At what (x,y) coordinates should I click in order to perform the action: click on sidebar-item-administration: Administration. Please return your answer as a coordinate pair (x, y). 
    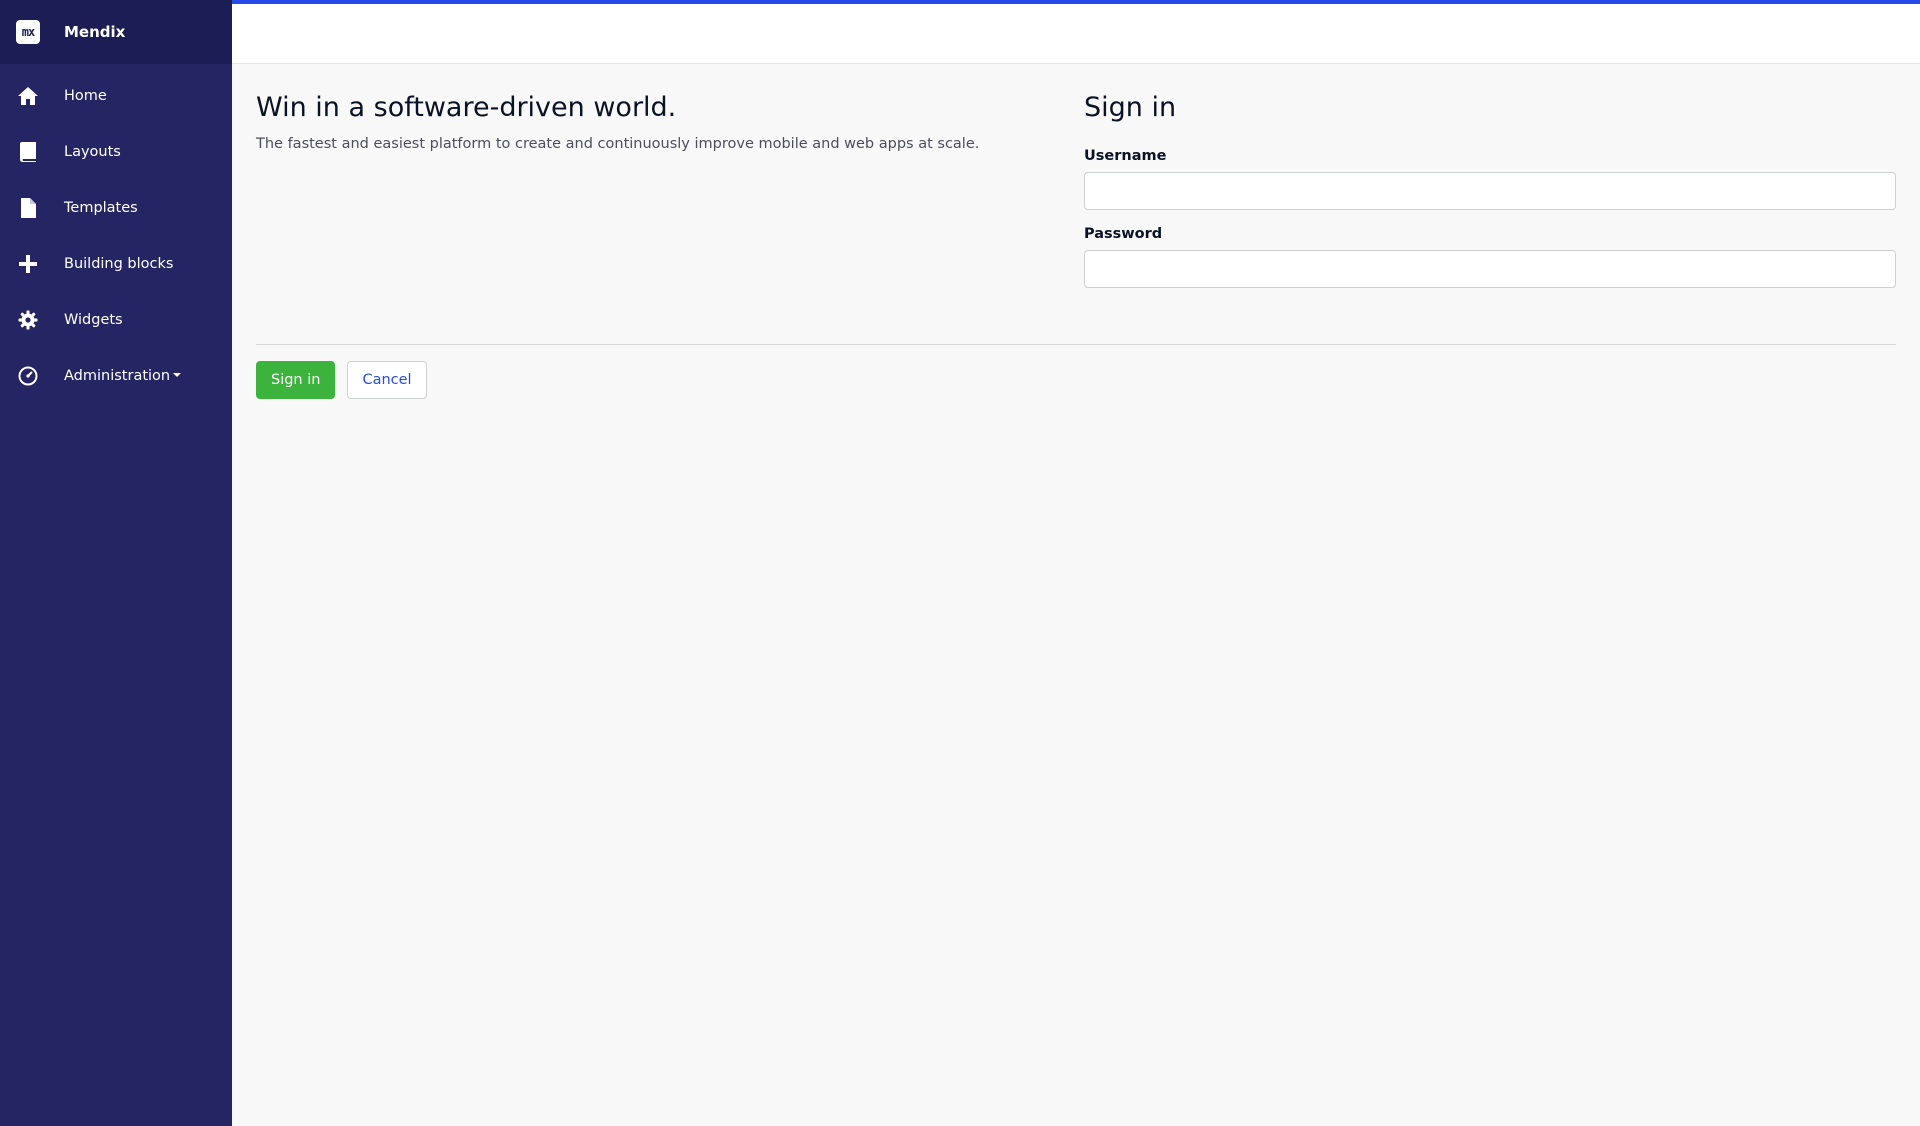
    Looking at the image, I should click on (116, 376).